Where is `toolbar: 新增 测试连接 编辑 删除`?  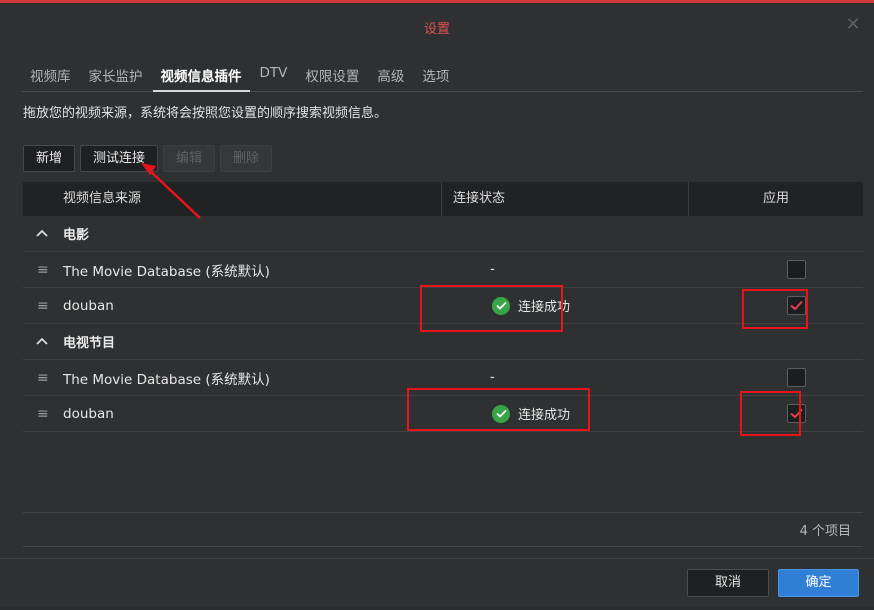 toolbar: 新增 测试连接 编辑 删除 is located at coordinates (148, 158).